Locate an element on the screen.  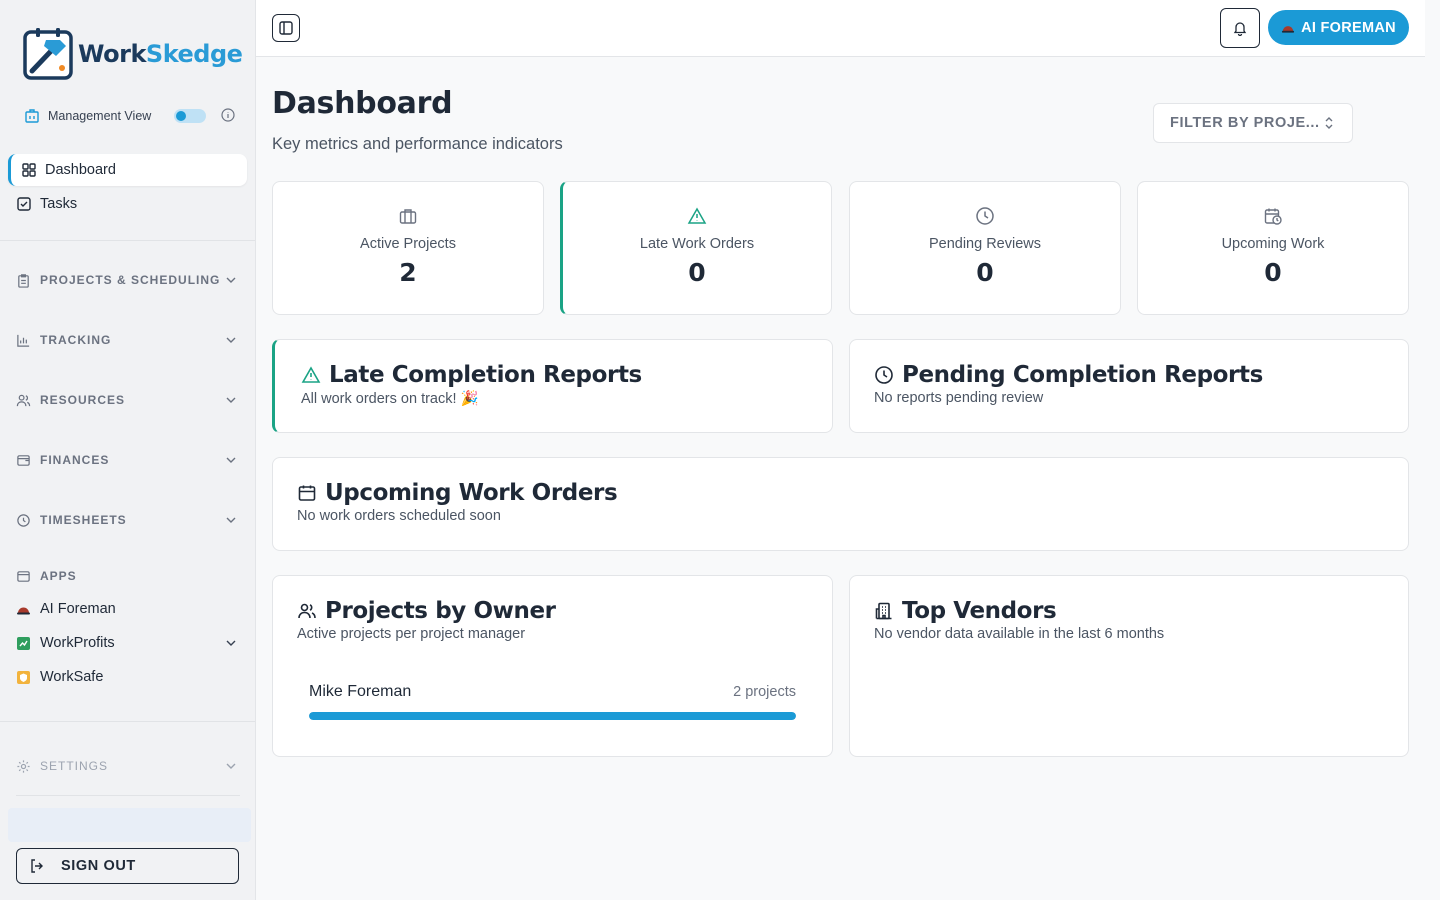
panel-subtitle: No work orders scheduled soon is located at coordinates (399, 516).